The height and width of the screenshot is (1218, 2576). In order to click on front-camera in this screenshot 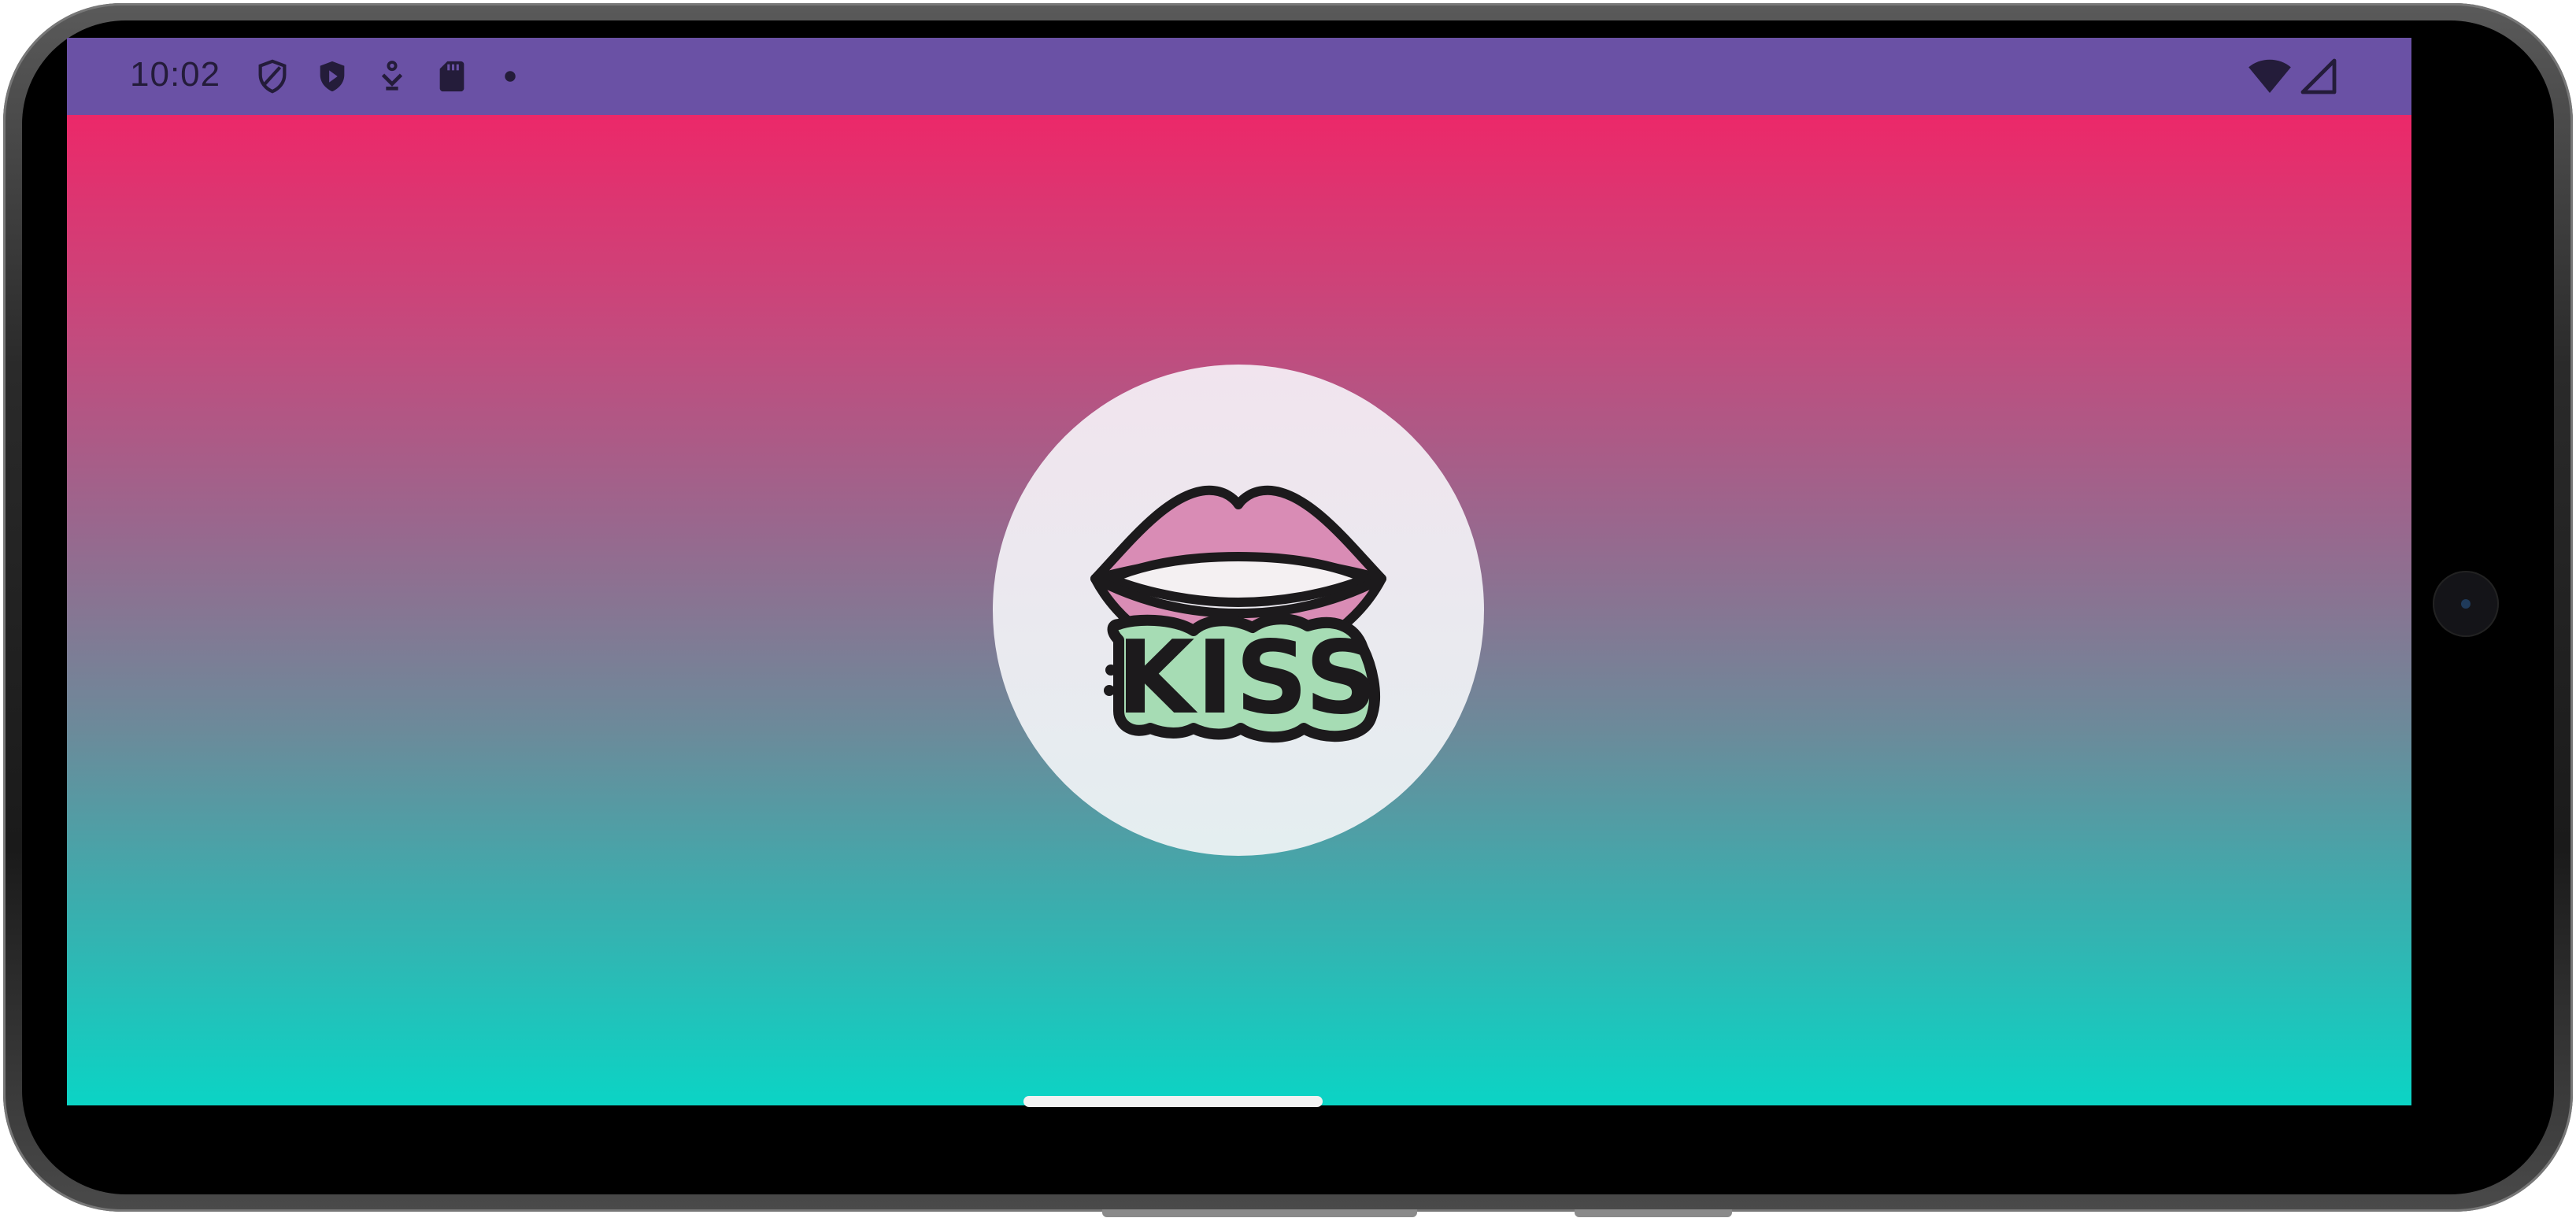, I will do `click(2466, 604)`.